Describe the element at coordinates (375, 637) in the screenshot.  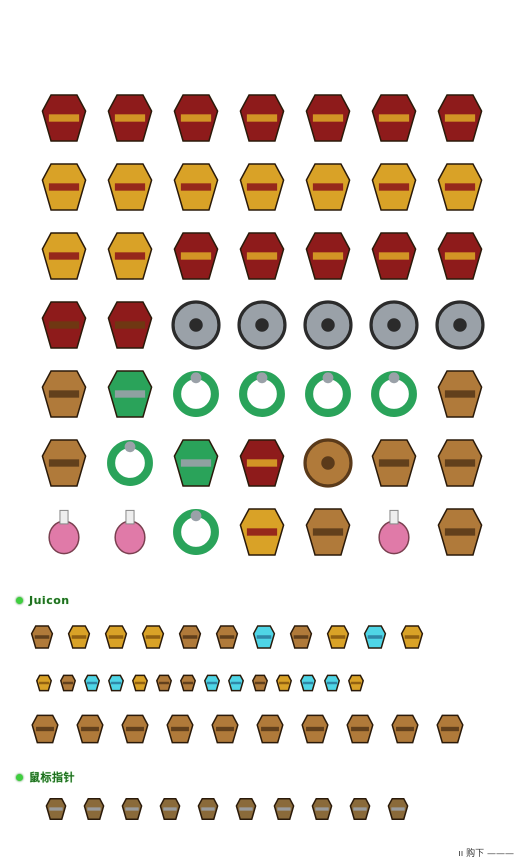
I see `diamond-icon` at that location.